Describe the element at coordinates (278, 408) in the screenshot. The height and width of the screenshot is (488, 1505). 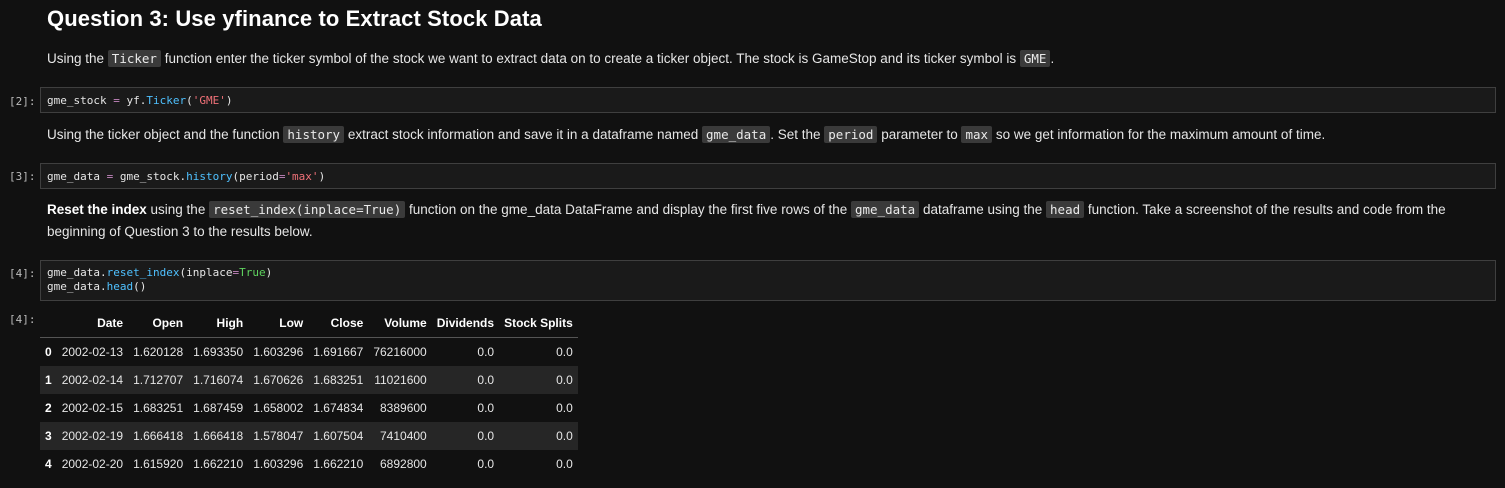
I see `table-cell: 1.658002` at that location.